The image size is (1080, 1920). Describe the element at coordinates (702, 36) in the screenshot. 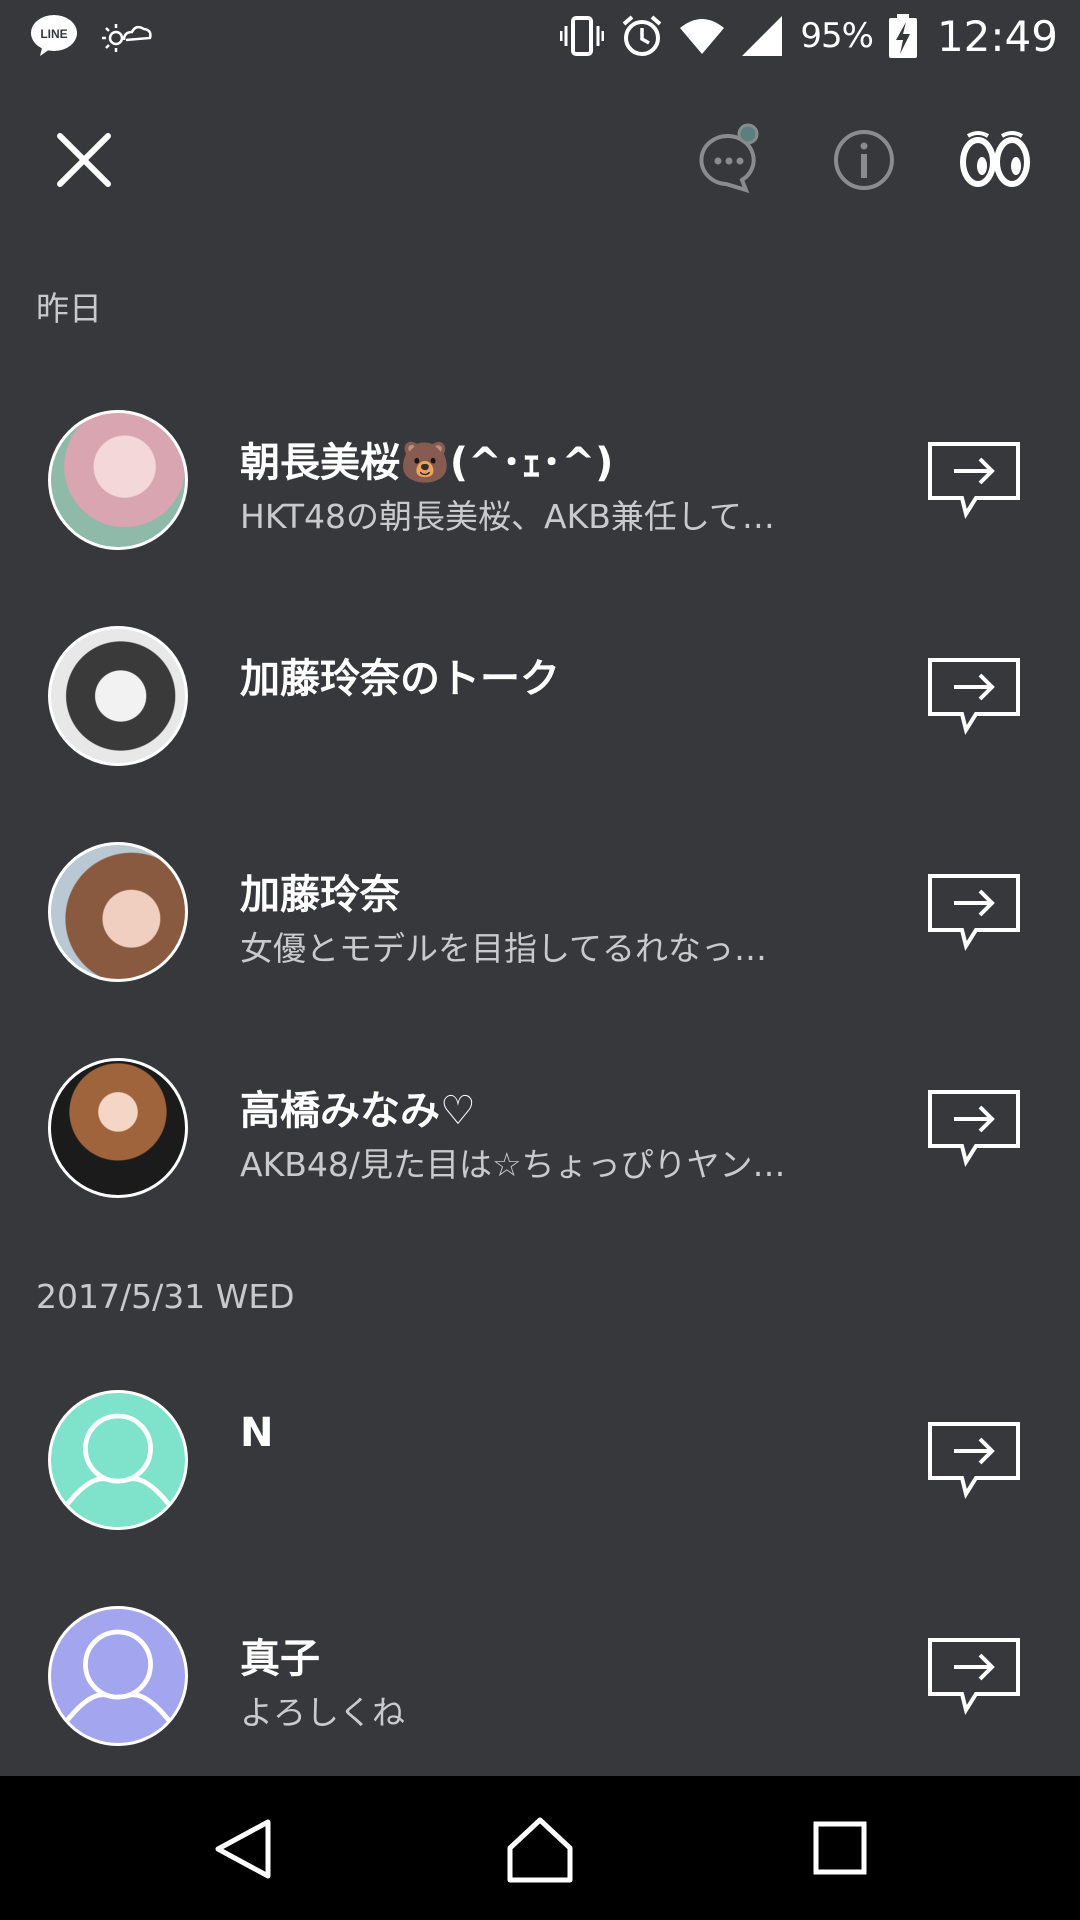

I see `wifi-icon` at that location.